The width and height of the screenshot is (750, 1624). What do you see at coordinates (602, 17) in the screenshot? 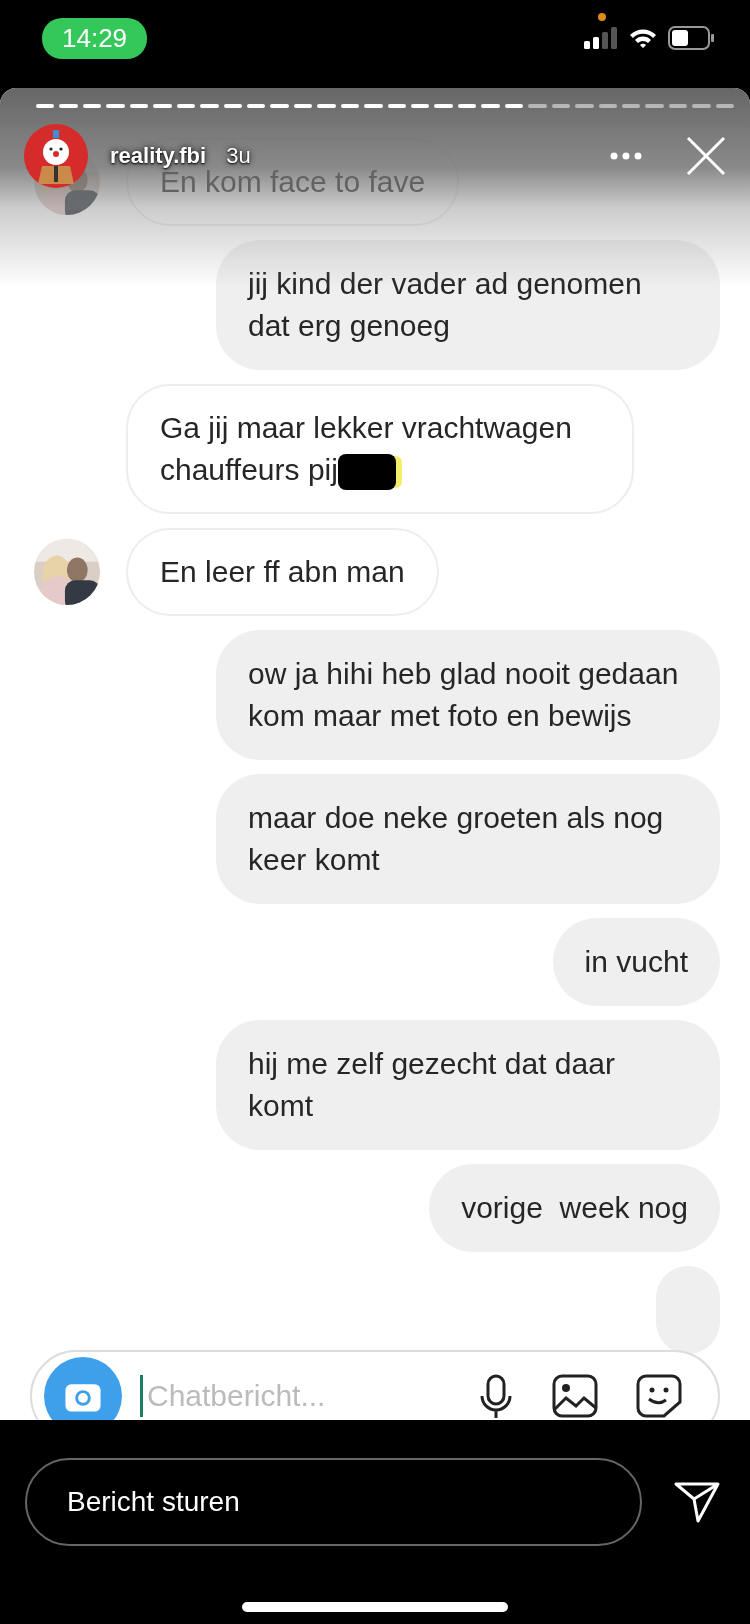
I see `privacy-indicator` at bounding box center [602, 17].